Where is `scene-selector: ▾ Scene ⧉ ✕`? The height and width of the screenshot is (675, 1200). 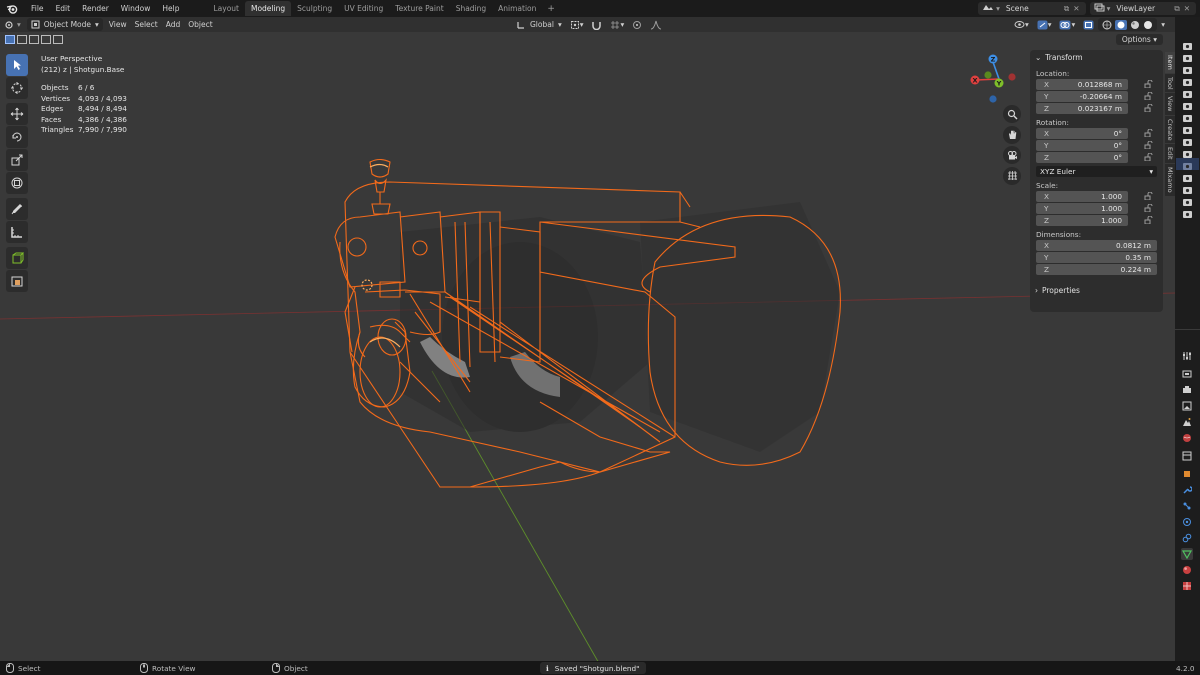 scene-selector: ▾ Scene ⧉ ✕ is located at coordinates (1032, 8).